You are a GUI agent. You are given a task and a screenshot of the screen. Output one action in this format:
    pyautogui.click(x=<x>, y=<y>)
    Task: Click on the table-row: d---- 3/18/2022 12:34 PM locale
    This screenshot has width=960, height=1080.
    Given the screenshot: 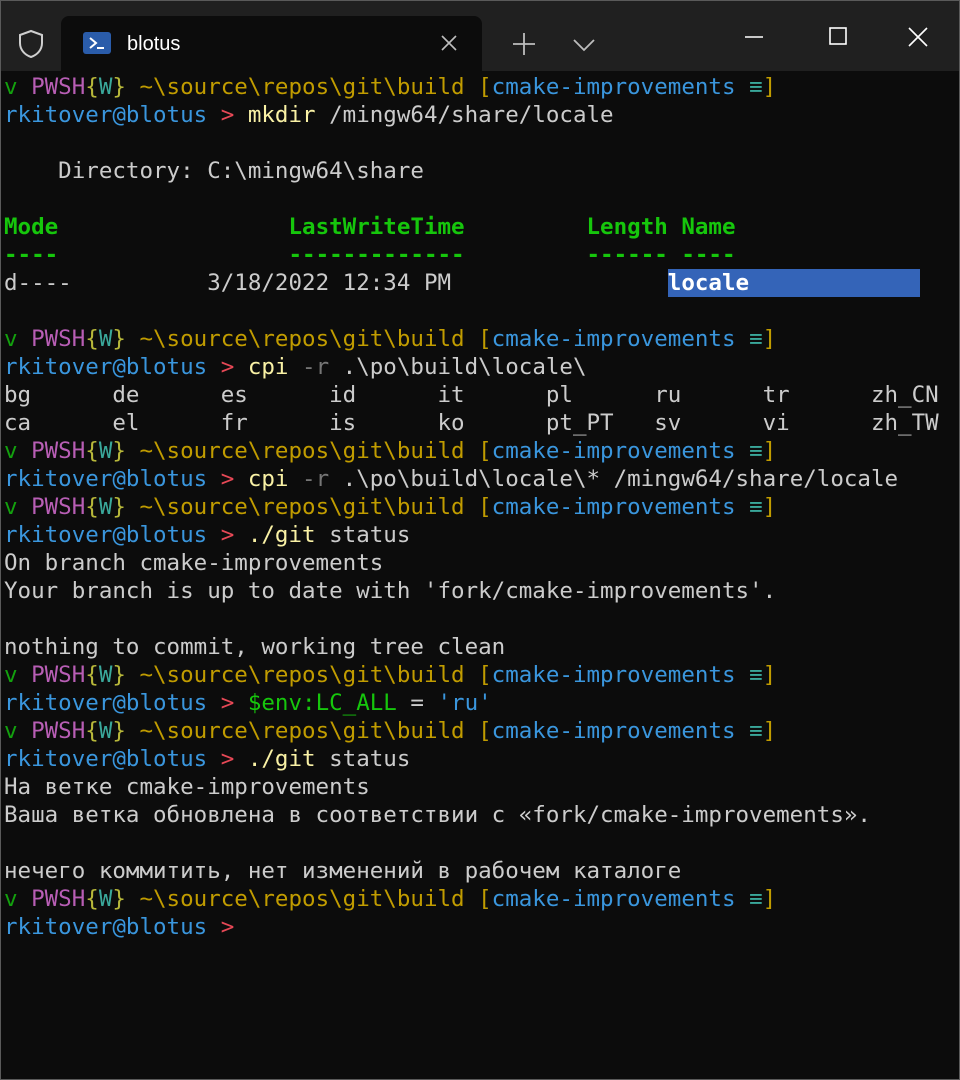 What is the action you would take?
    pyautogui.click(x=480, y=283)
    